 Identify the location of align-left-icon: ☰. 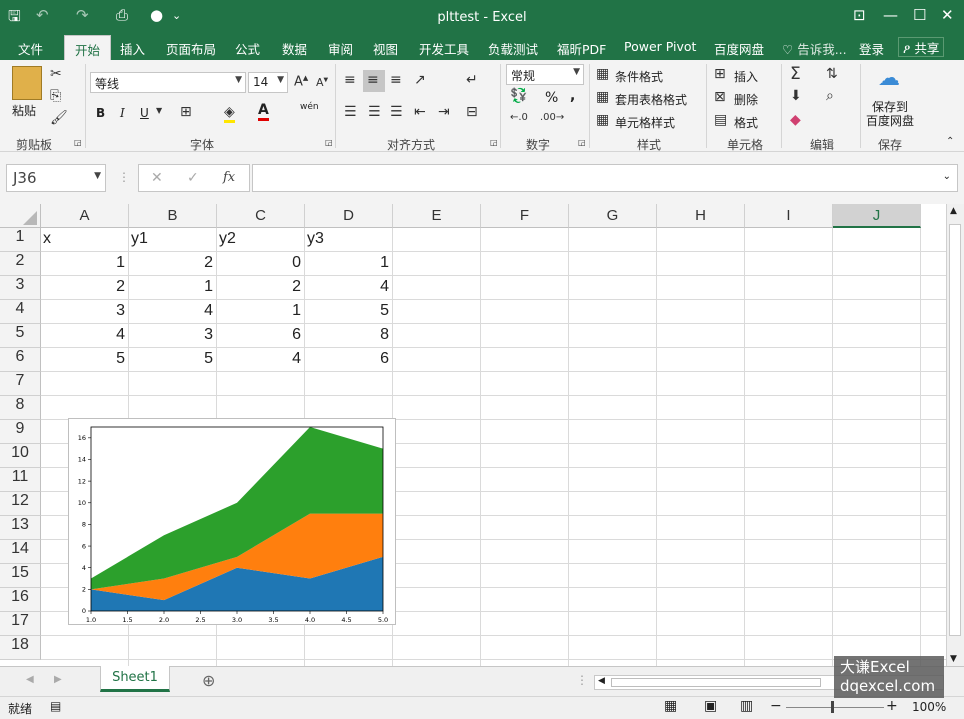
(350, 112).